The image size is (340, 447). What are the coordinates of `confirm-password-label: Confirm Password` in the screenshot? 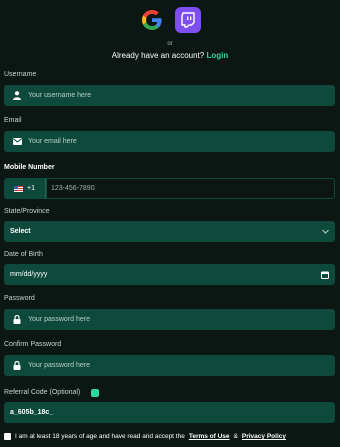 It's located at (33, 344).